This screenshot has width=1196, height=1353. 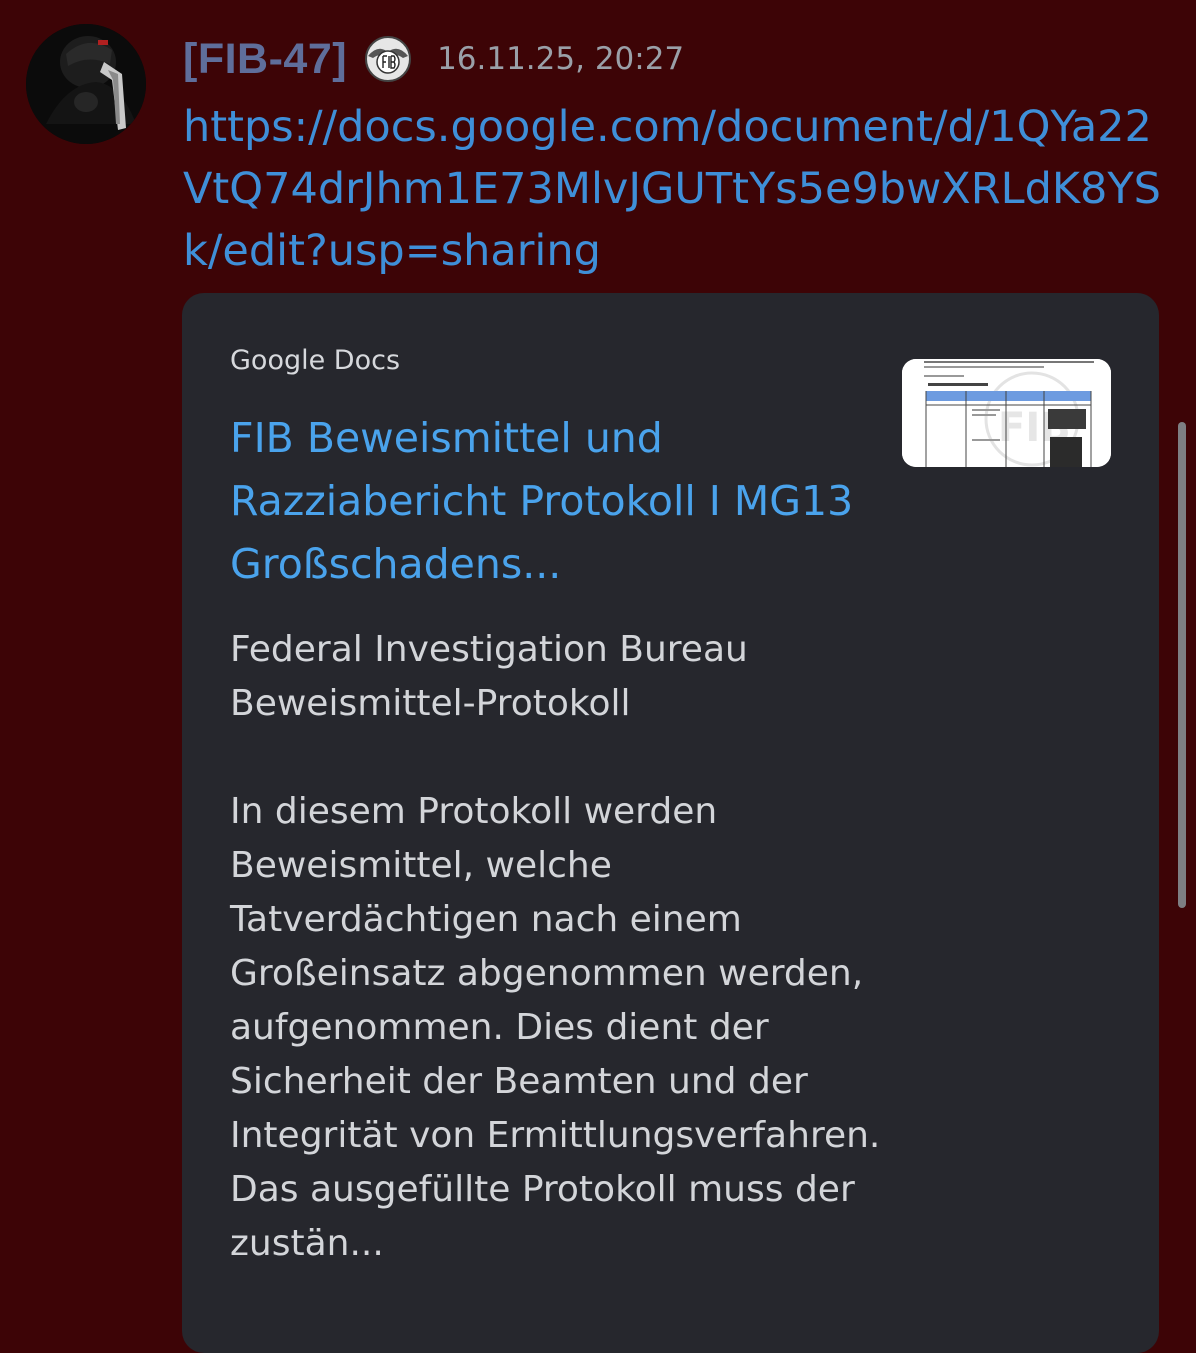 What do you see at coordinates (1182, 665) in the screenshot?
I see `scrollbar` at bounding box center [1182, 665].